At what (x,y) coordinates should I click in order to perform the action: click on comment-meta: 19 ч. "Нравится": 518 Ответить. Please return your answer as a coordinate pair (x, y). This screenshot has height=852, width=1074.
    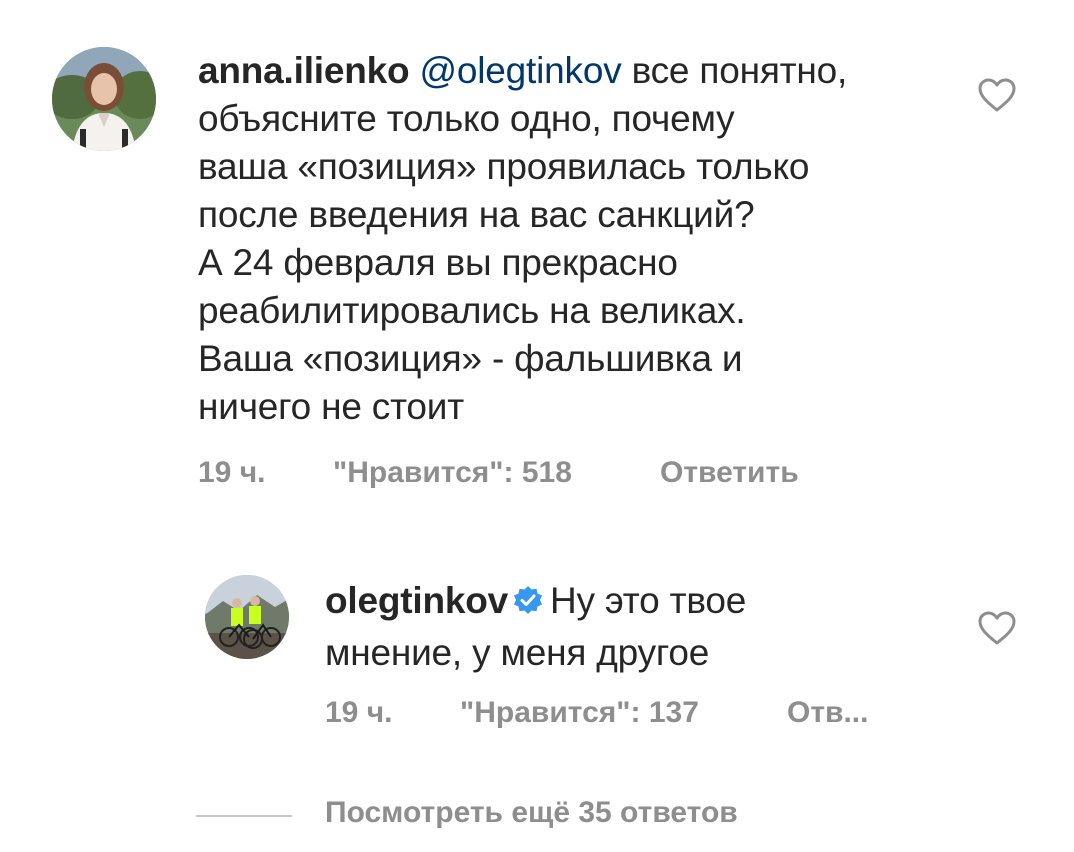
    Looking at the image, I should click on (578, 476).